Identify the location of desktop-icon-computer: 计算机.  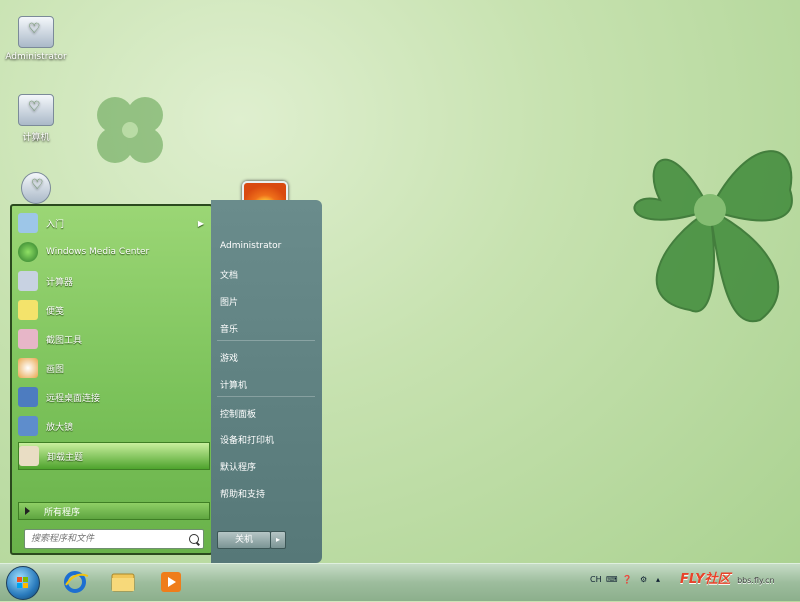
(36, 118).